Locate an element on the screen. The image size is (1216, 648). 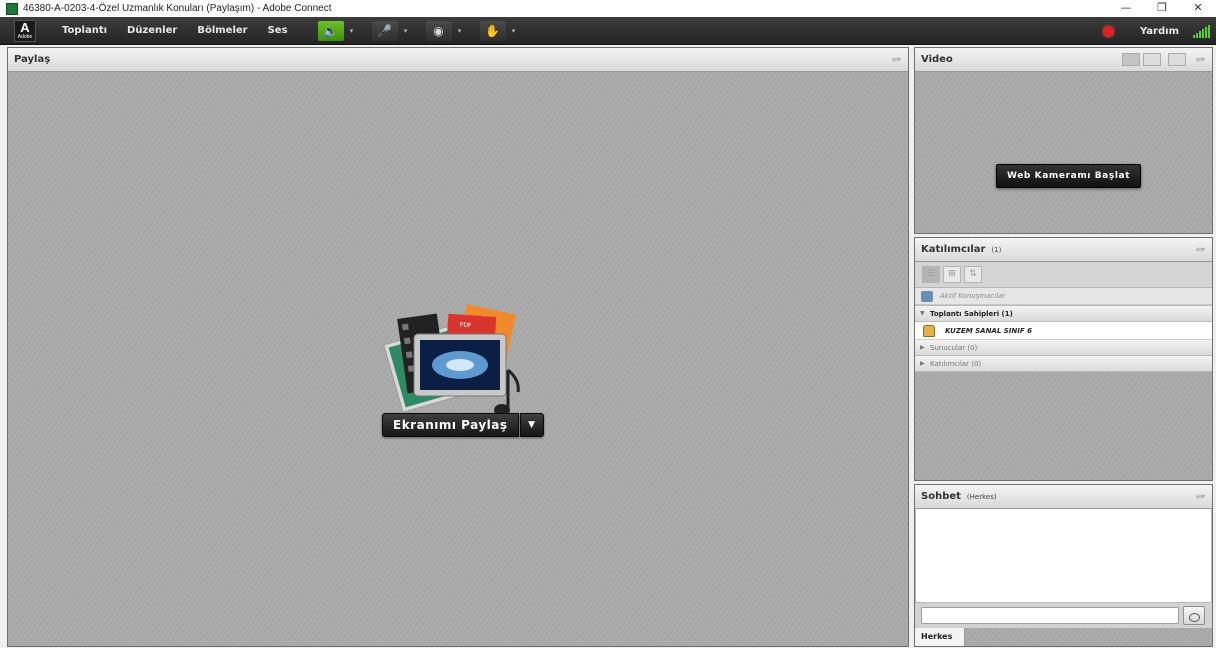
chat-input is located at coordinates (1050, 615).